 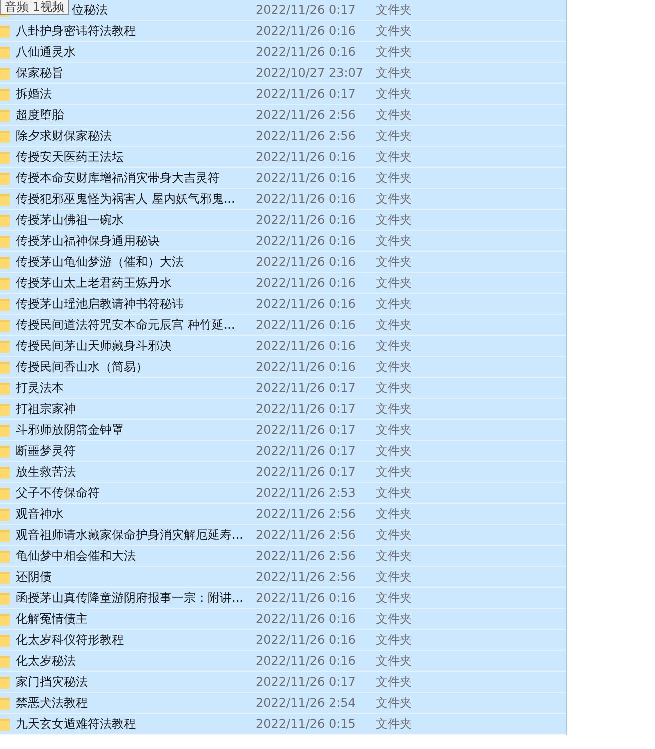 I want to click on folder-name: 打灵法本, so click(x=40, y=388).